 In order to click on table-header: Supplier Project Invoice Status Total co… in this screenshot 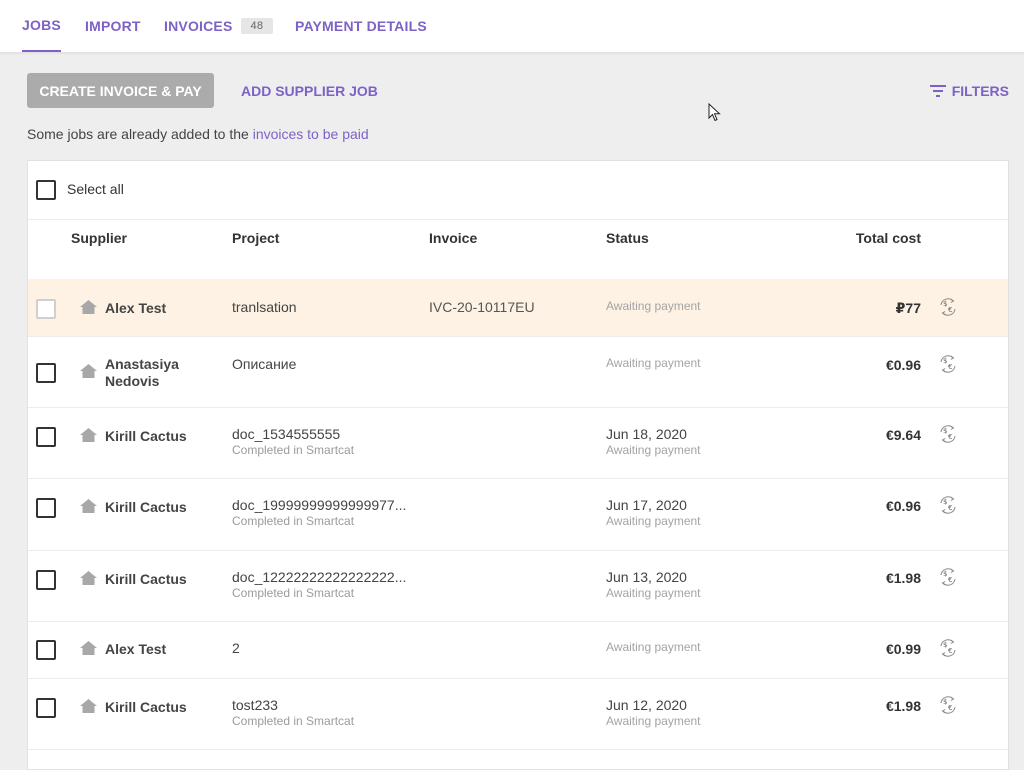, I will do `click(518, 250)`.